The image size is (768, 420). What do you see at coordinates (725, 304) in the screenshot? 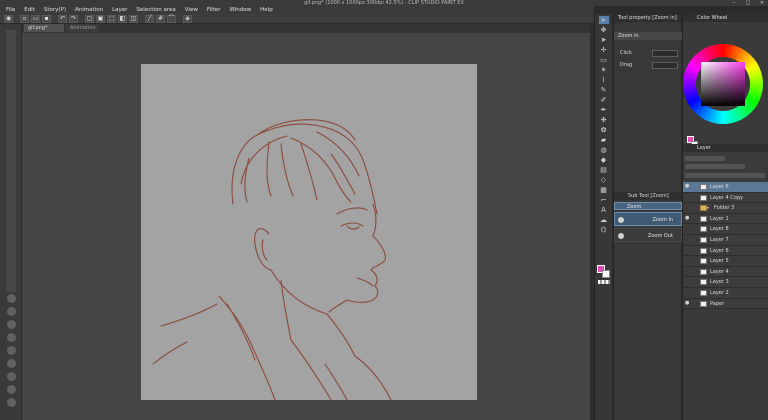
I see `layer-row: ● Paper` at bounding box center [725, 304].